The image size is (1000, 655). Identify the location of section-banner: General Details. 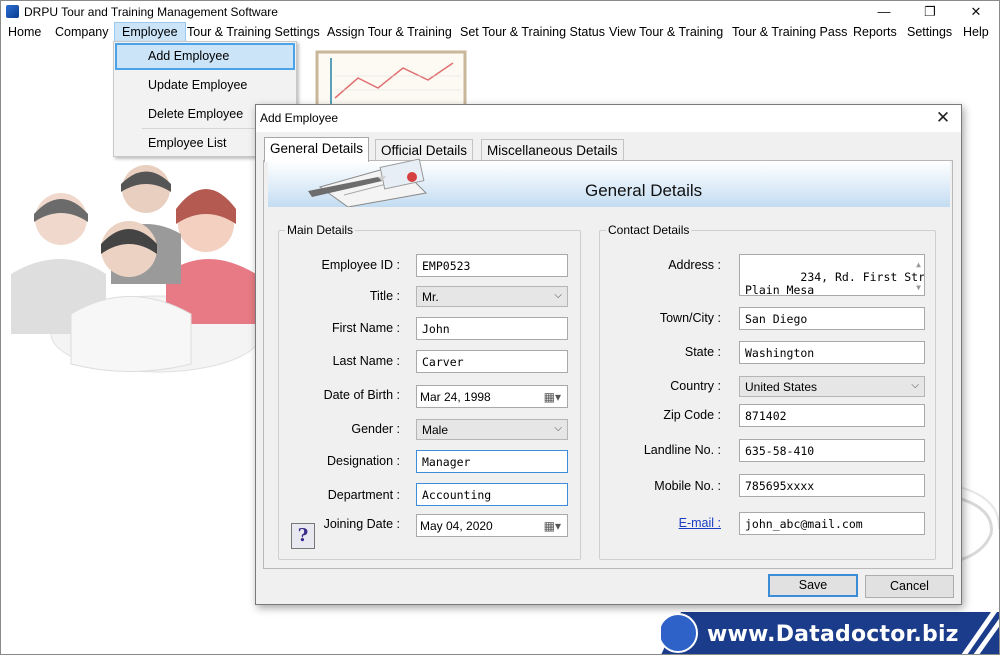
(609, 182).